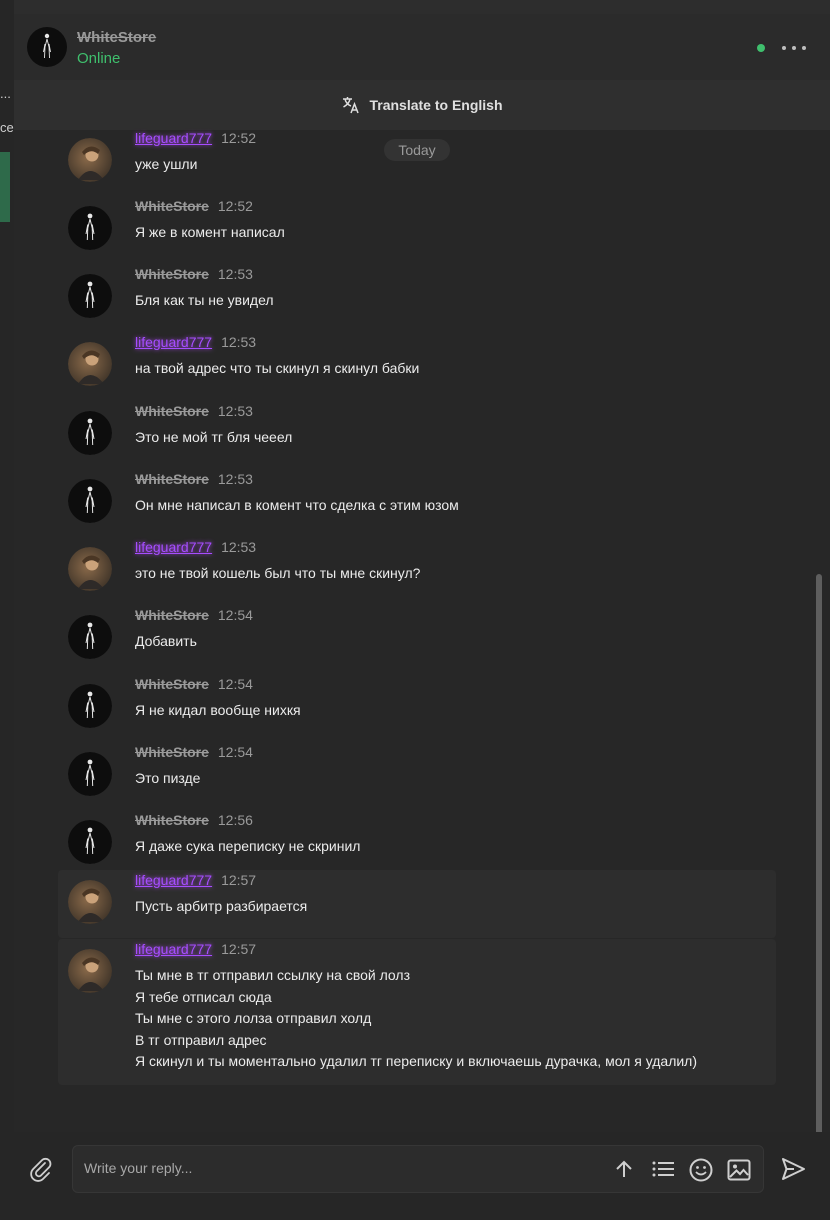 The height and width of the screenshot is (1220, 830). What do you see at coordinates (351, 105) in the screenshot?
I see `translate-icon` at bounding box center [351, 105].